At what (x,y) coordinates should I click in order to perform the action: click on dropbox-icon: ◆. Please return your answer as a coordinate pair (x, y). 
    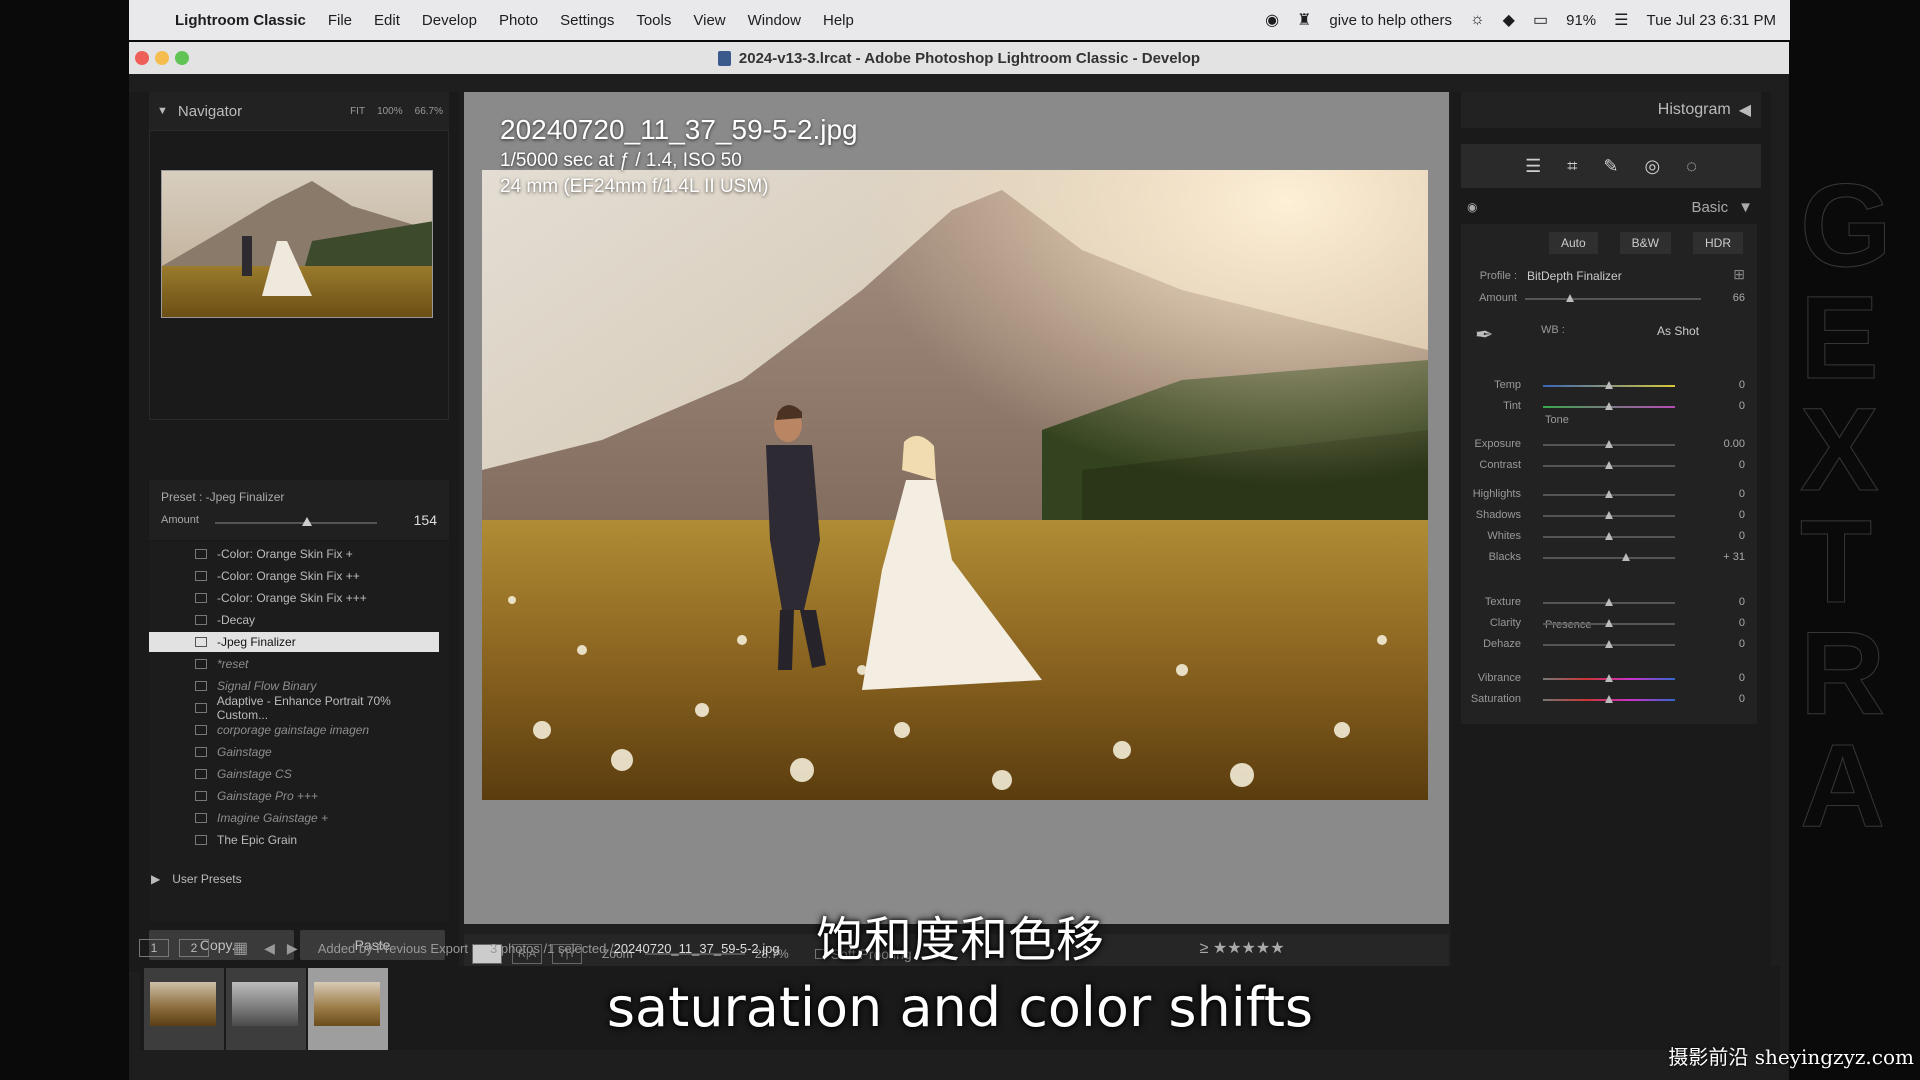
    Looking at the image, I should click on (1509, 20).